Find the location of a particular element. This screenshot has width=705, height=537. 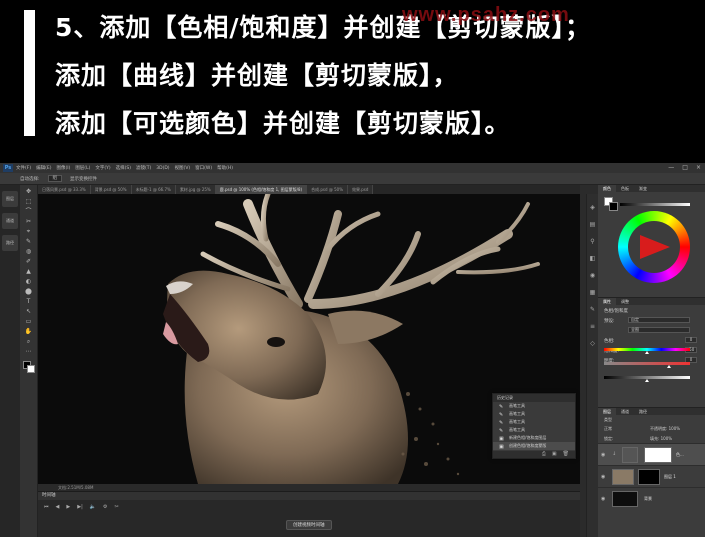

tab-swatches: 色板 is located at coordinates (625, 188).